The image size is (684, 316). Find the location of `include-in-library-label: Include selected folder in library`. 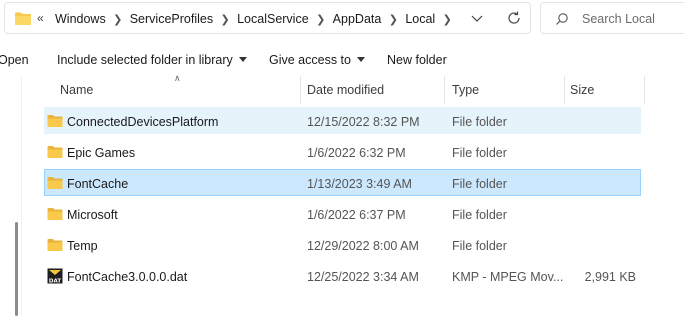

include-in-library-label: Include selected folder in library is located at coordinates (145, 60).